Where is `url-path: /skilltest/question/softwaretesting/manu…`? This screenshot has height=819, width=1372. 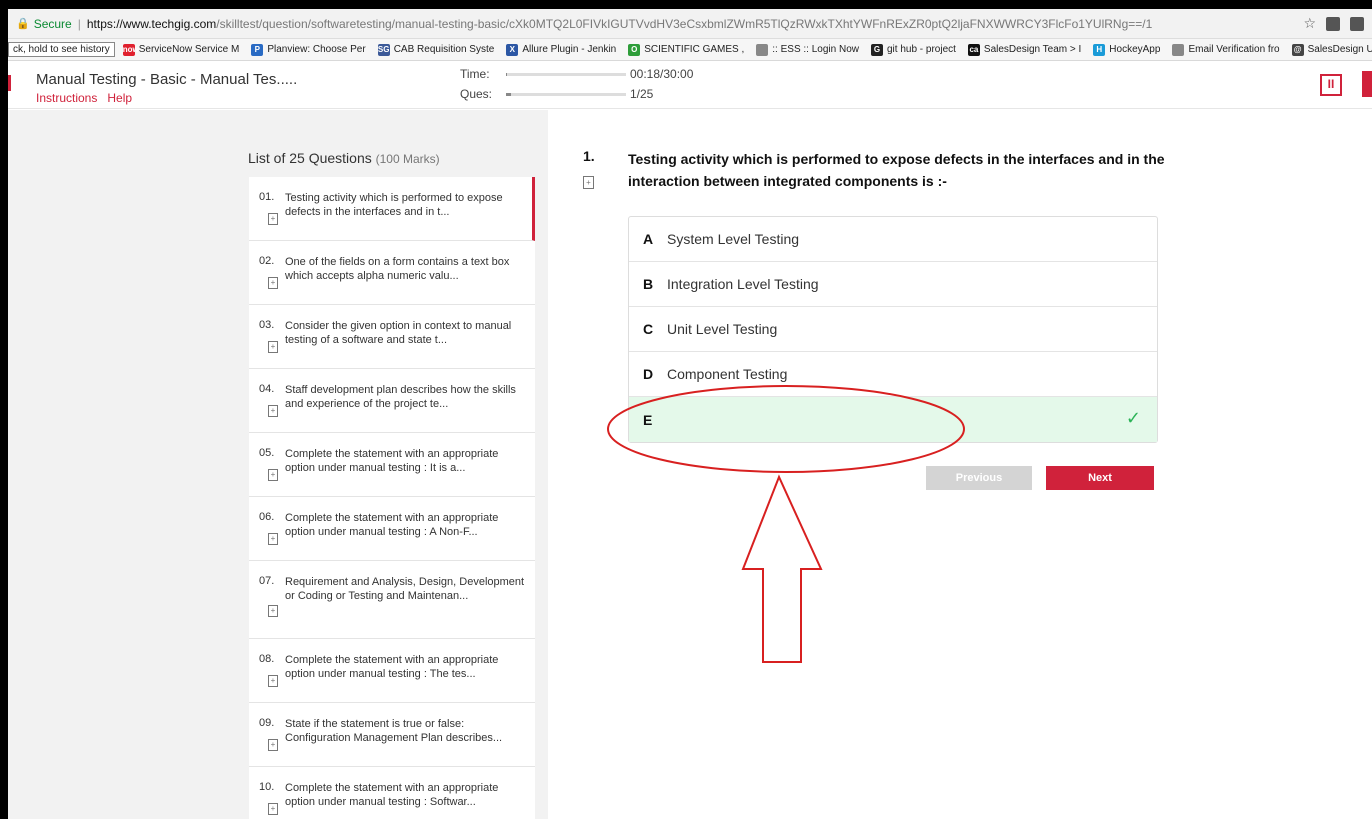
url-path: /skilltest/question/softwaretesting/manu… is located at coordinates (684, 24).